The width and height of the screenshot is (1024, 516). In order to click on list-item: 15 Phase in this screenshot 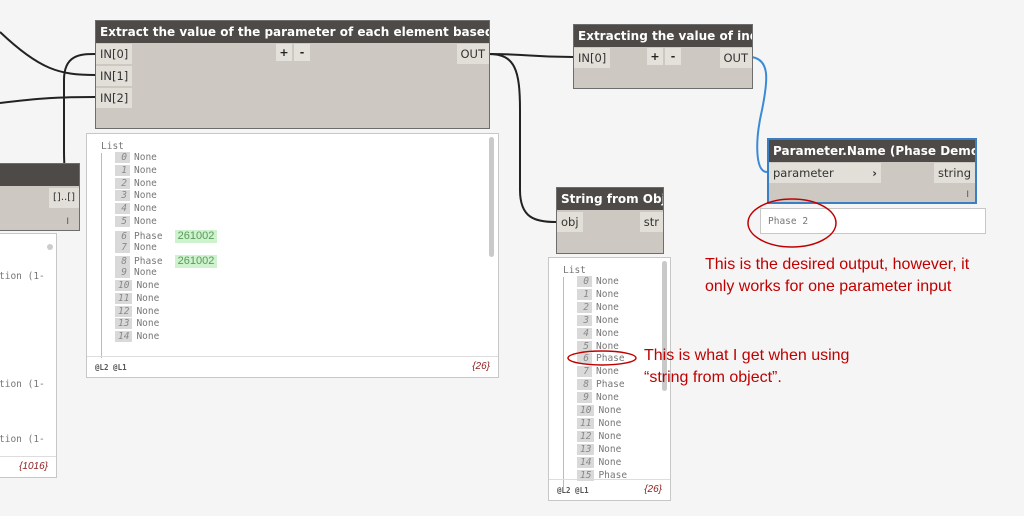, I will do `click(602, 475)`.